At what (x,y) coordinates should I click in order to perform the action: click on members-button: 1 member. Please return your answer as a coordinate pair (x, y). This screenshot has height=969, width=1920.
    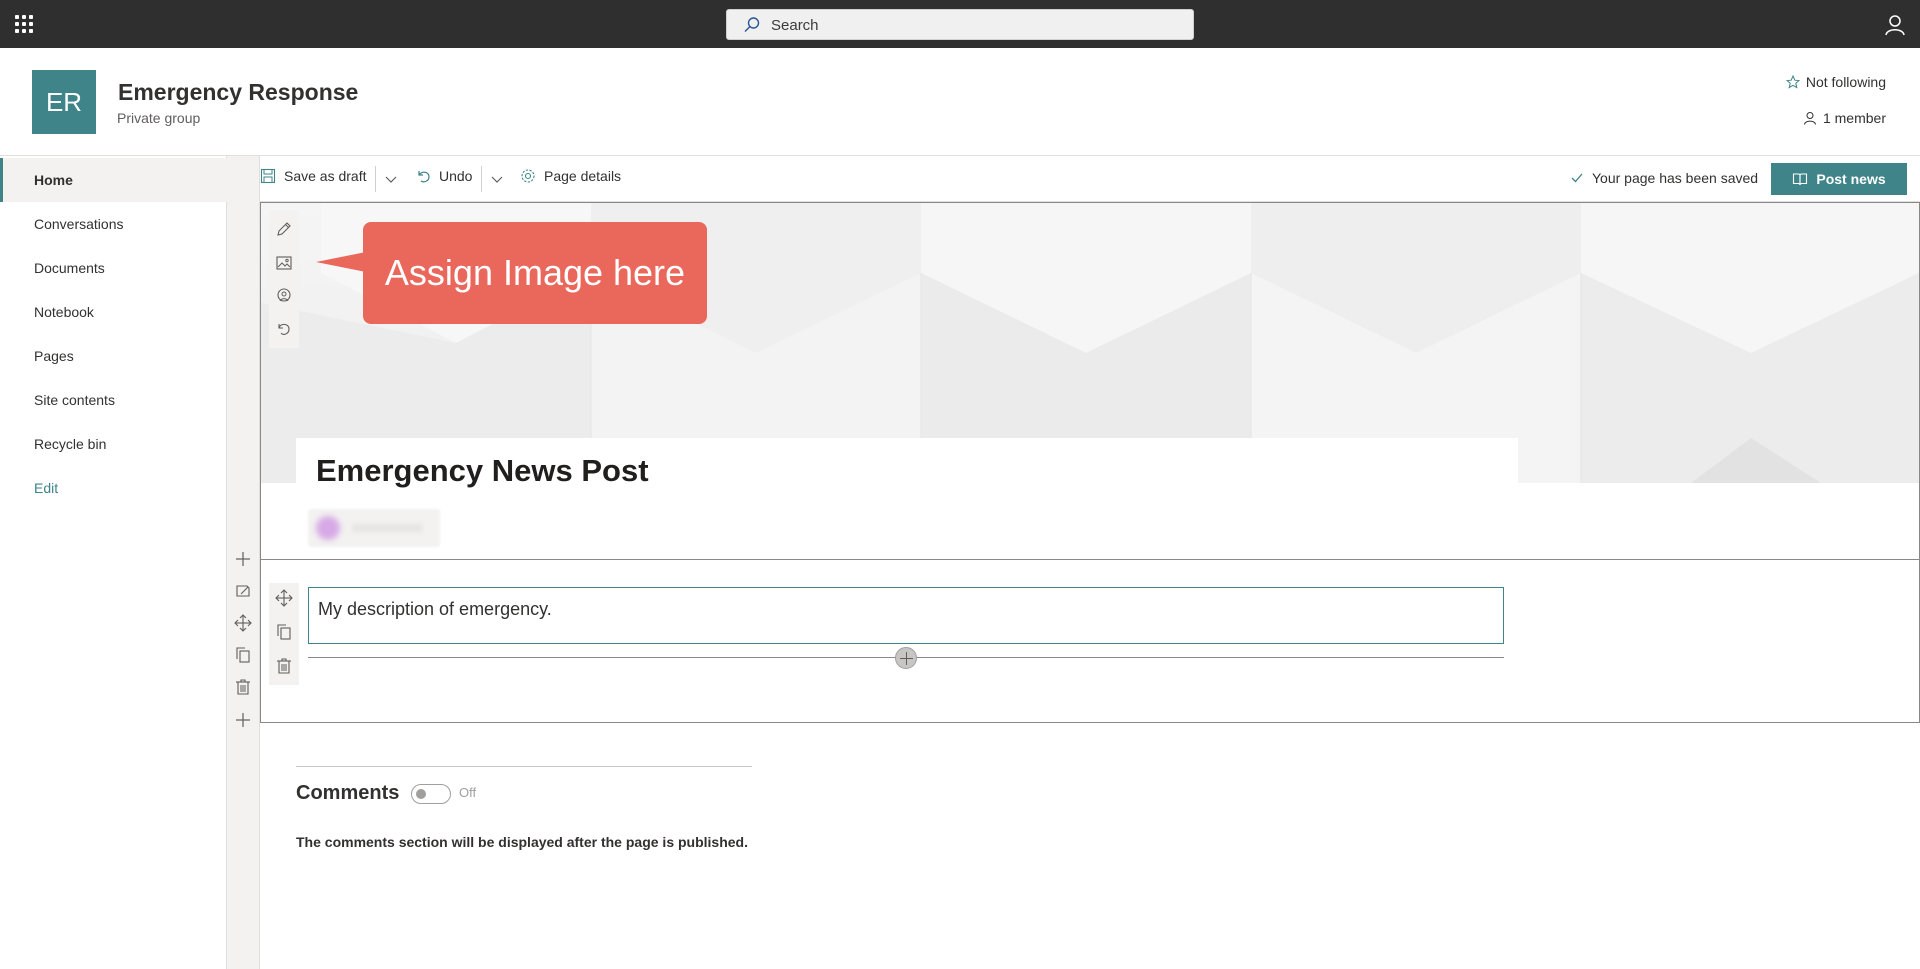
    Looking at the image, I should click on (1844, 118).